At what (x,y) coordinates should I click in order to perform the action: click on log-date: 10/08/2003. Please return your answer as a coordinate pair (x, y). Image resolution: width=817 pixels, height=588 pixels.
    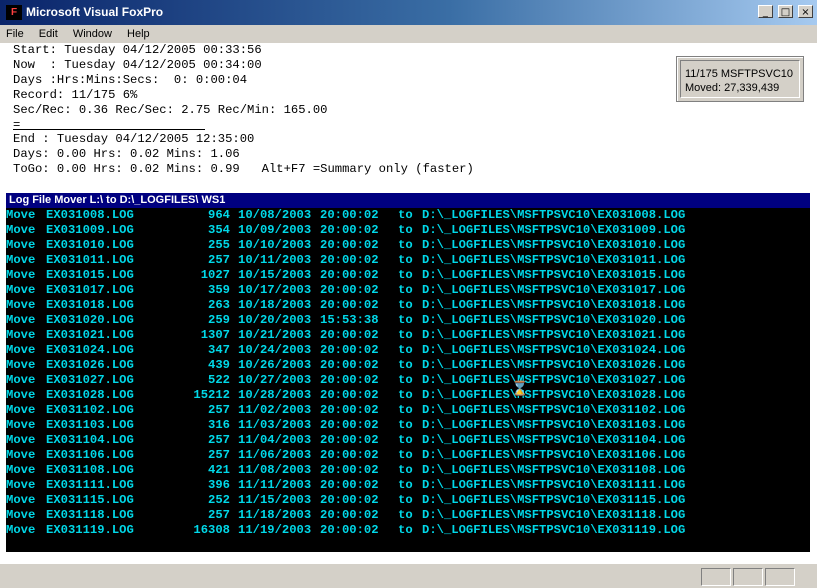
    Looking at the image, I should click on (275, 215).